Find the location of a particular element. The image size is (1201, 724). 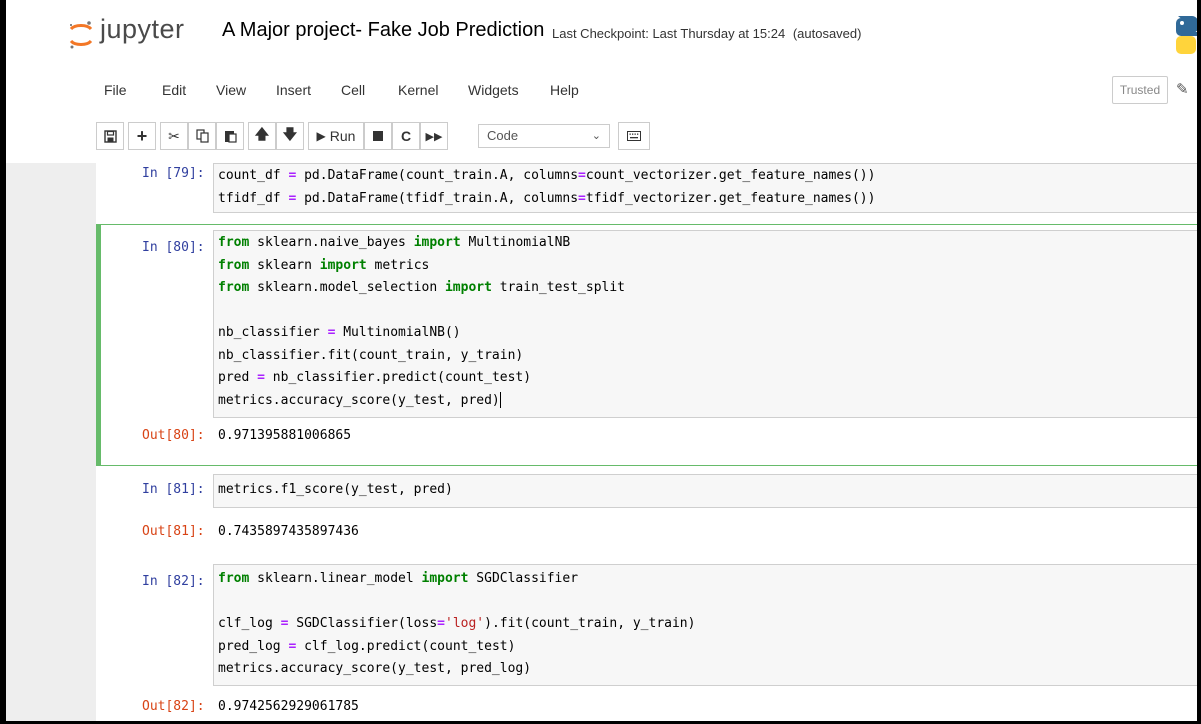

paste-icon is located at coordinates (230, 137).